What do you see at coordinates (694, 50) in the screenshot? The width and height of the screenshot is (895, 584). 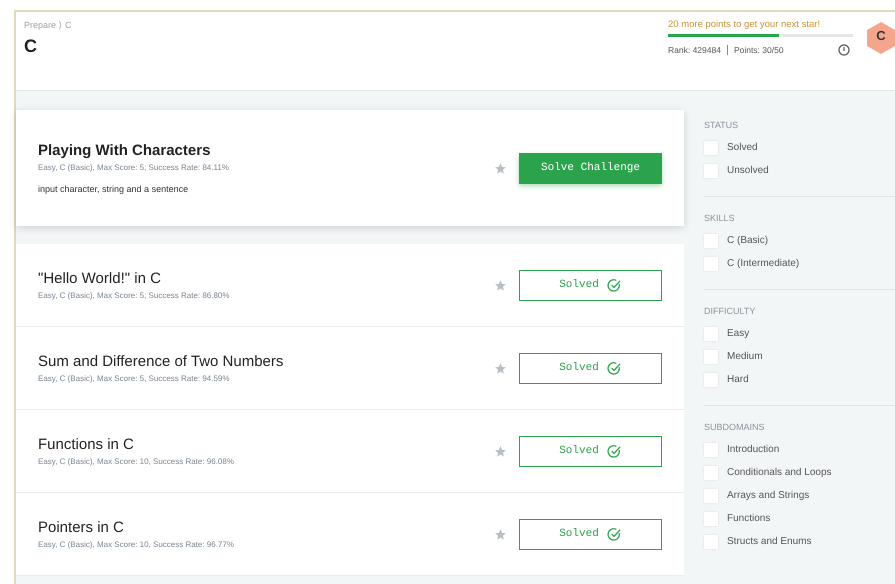 I see `rank-text: Rank: 429484` at bounding box center [694, 50].